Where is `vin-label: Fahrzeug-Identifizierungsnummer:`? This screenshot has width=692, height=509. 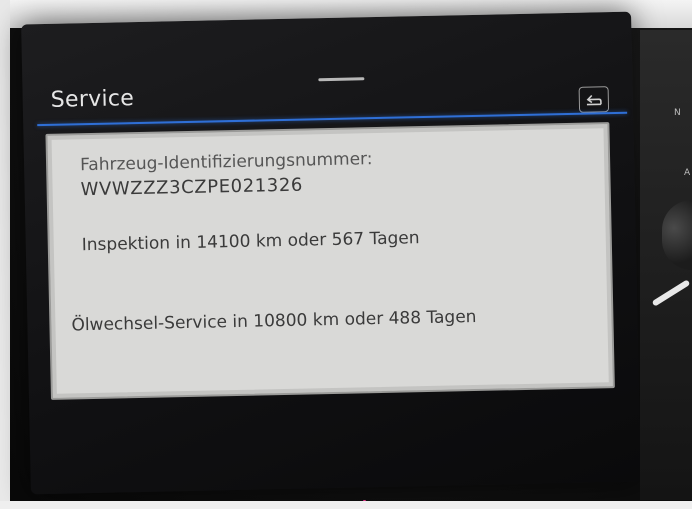
vin-label: Fahrzeug-Identifizierungsnummer: is located at coordinates (226, 162).